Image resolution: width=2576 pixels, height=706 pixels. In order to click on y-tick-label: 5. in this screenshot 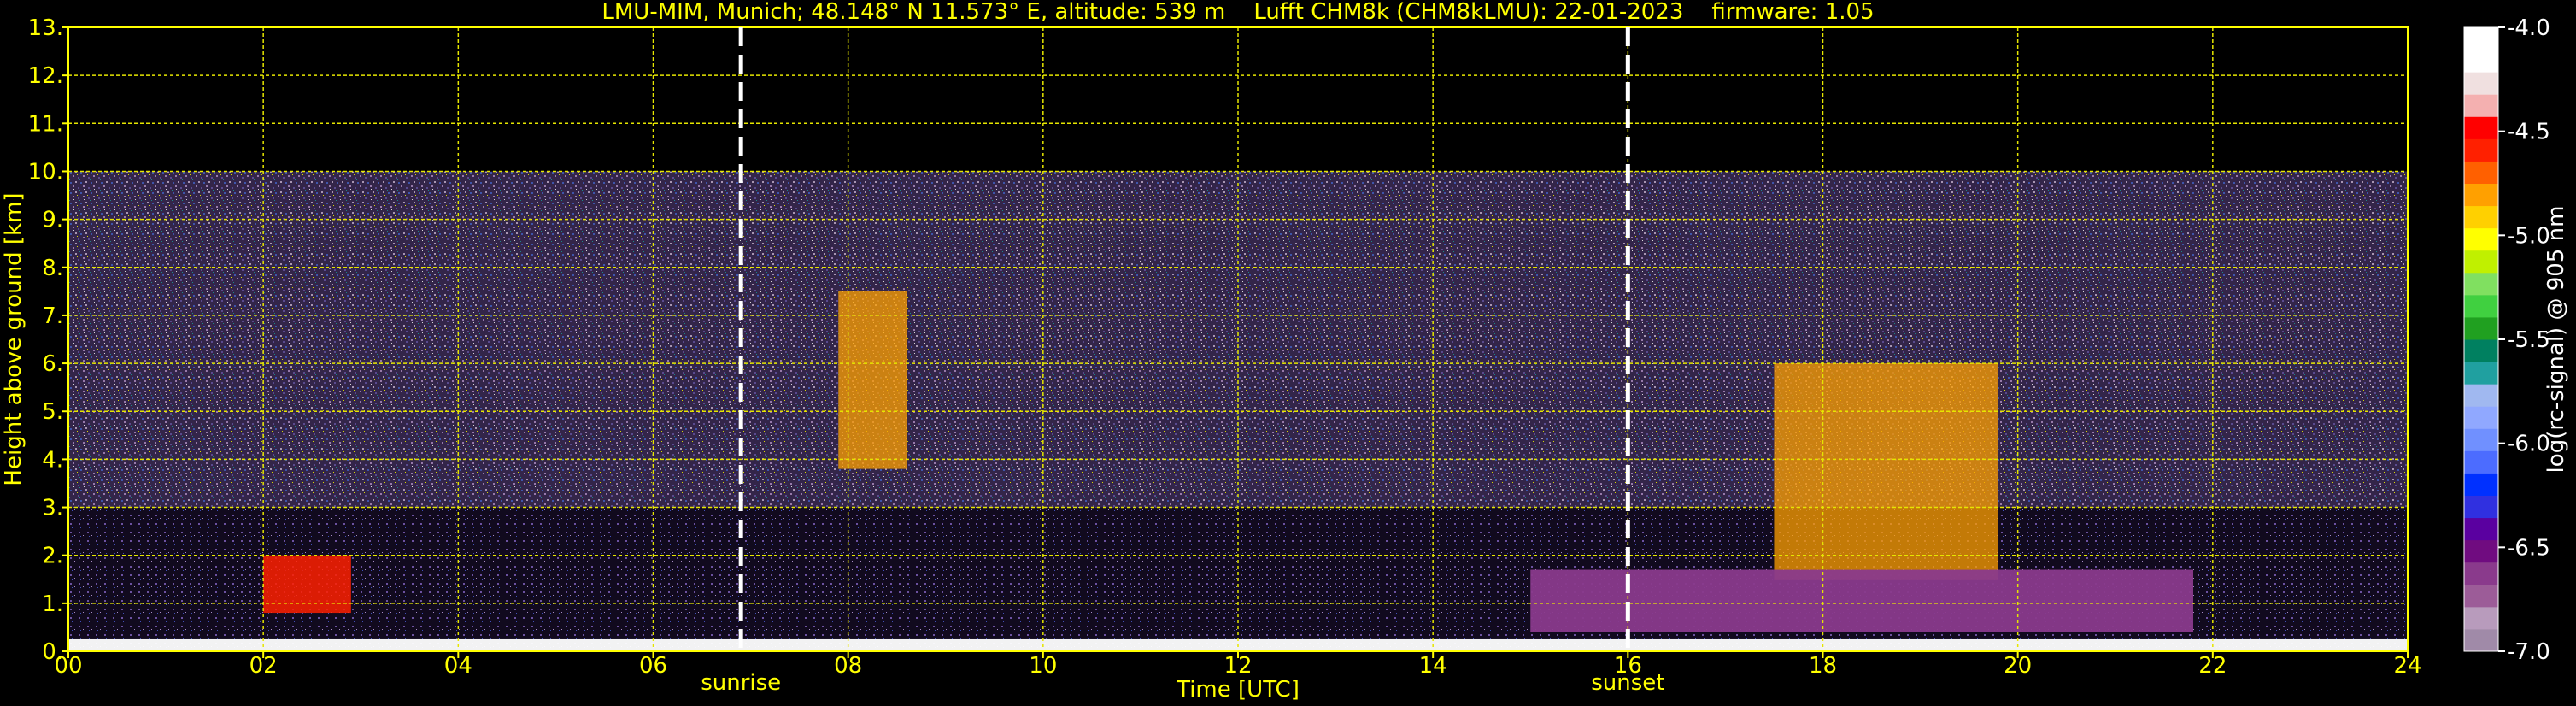, I will do `click(52, 412)`.